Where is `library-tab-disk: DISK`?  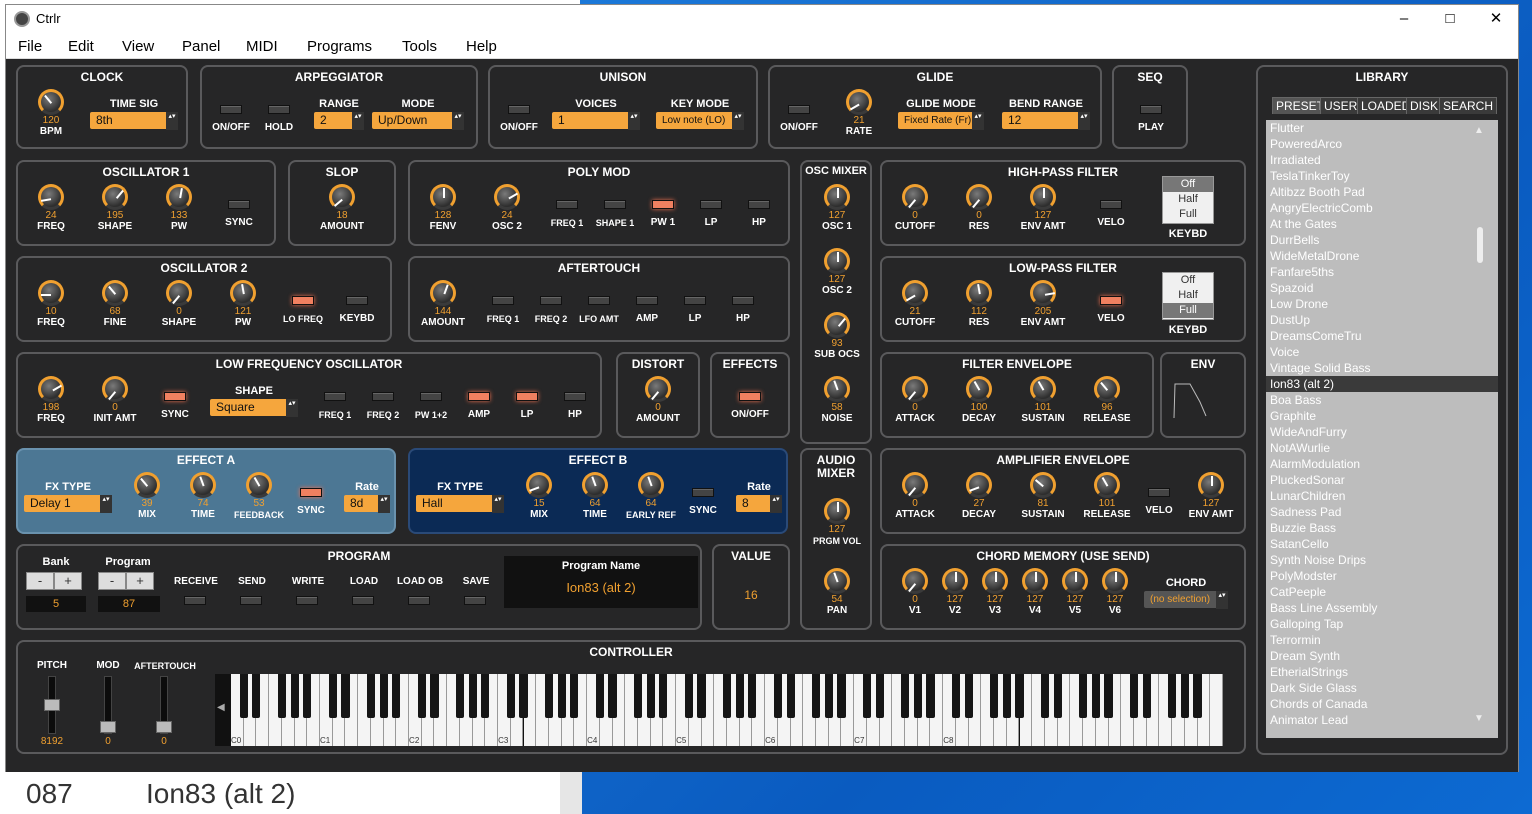 library-tab-disk: DISK is located at coordinates (1424, 105).